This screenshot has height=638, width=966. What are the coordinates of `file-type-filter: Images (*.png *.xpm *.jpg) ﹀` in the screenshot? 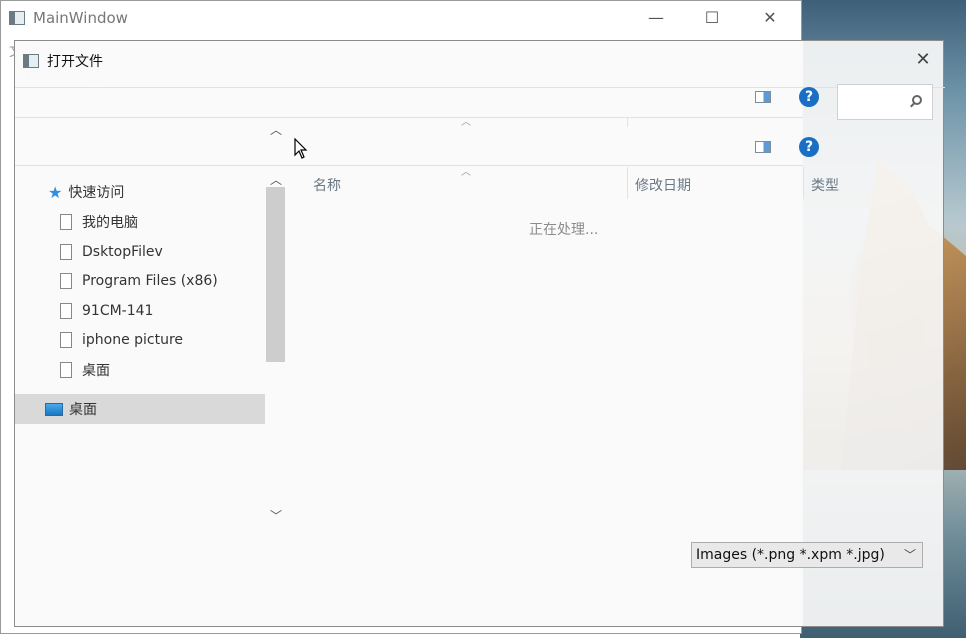 It's located at (807, 555).